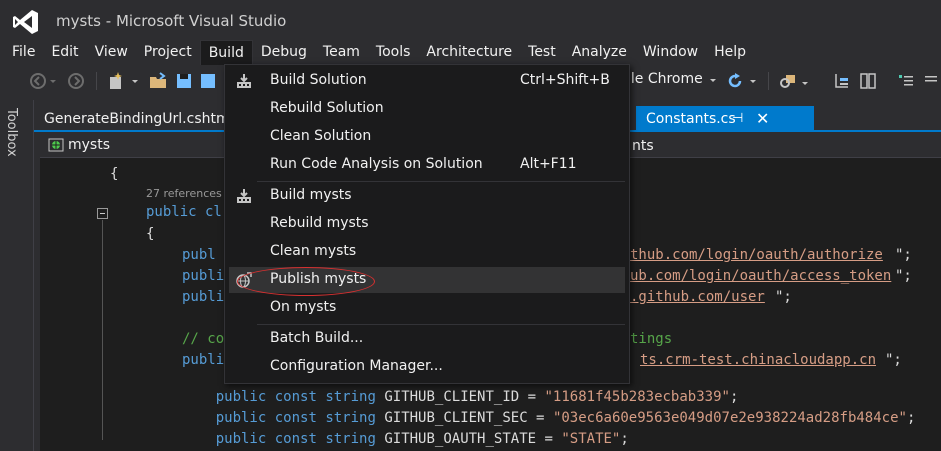 The height and width of the screenshot is (451, 941). What do you see at coordinates (184, 81) in the screenshot?
I see `save-icon` at bounding box center [184, 81].